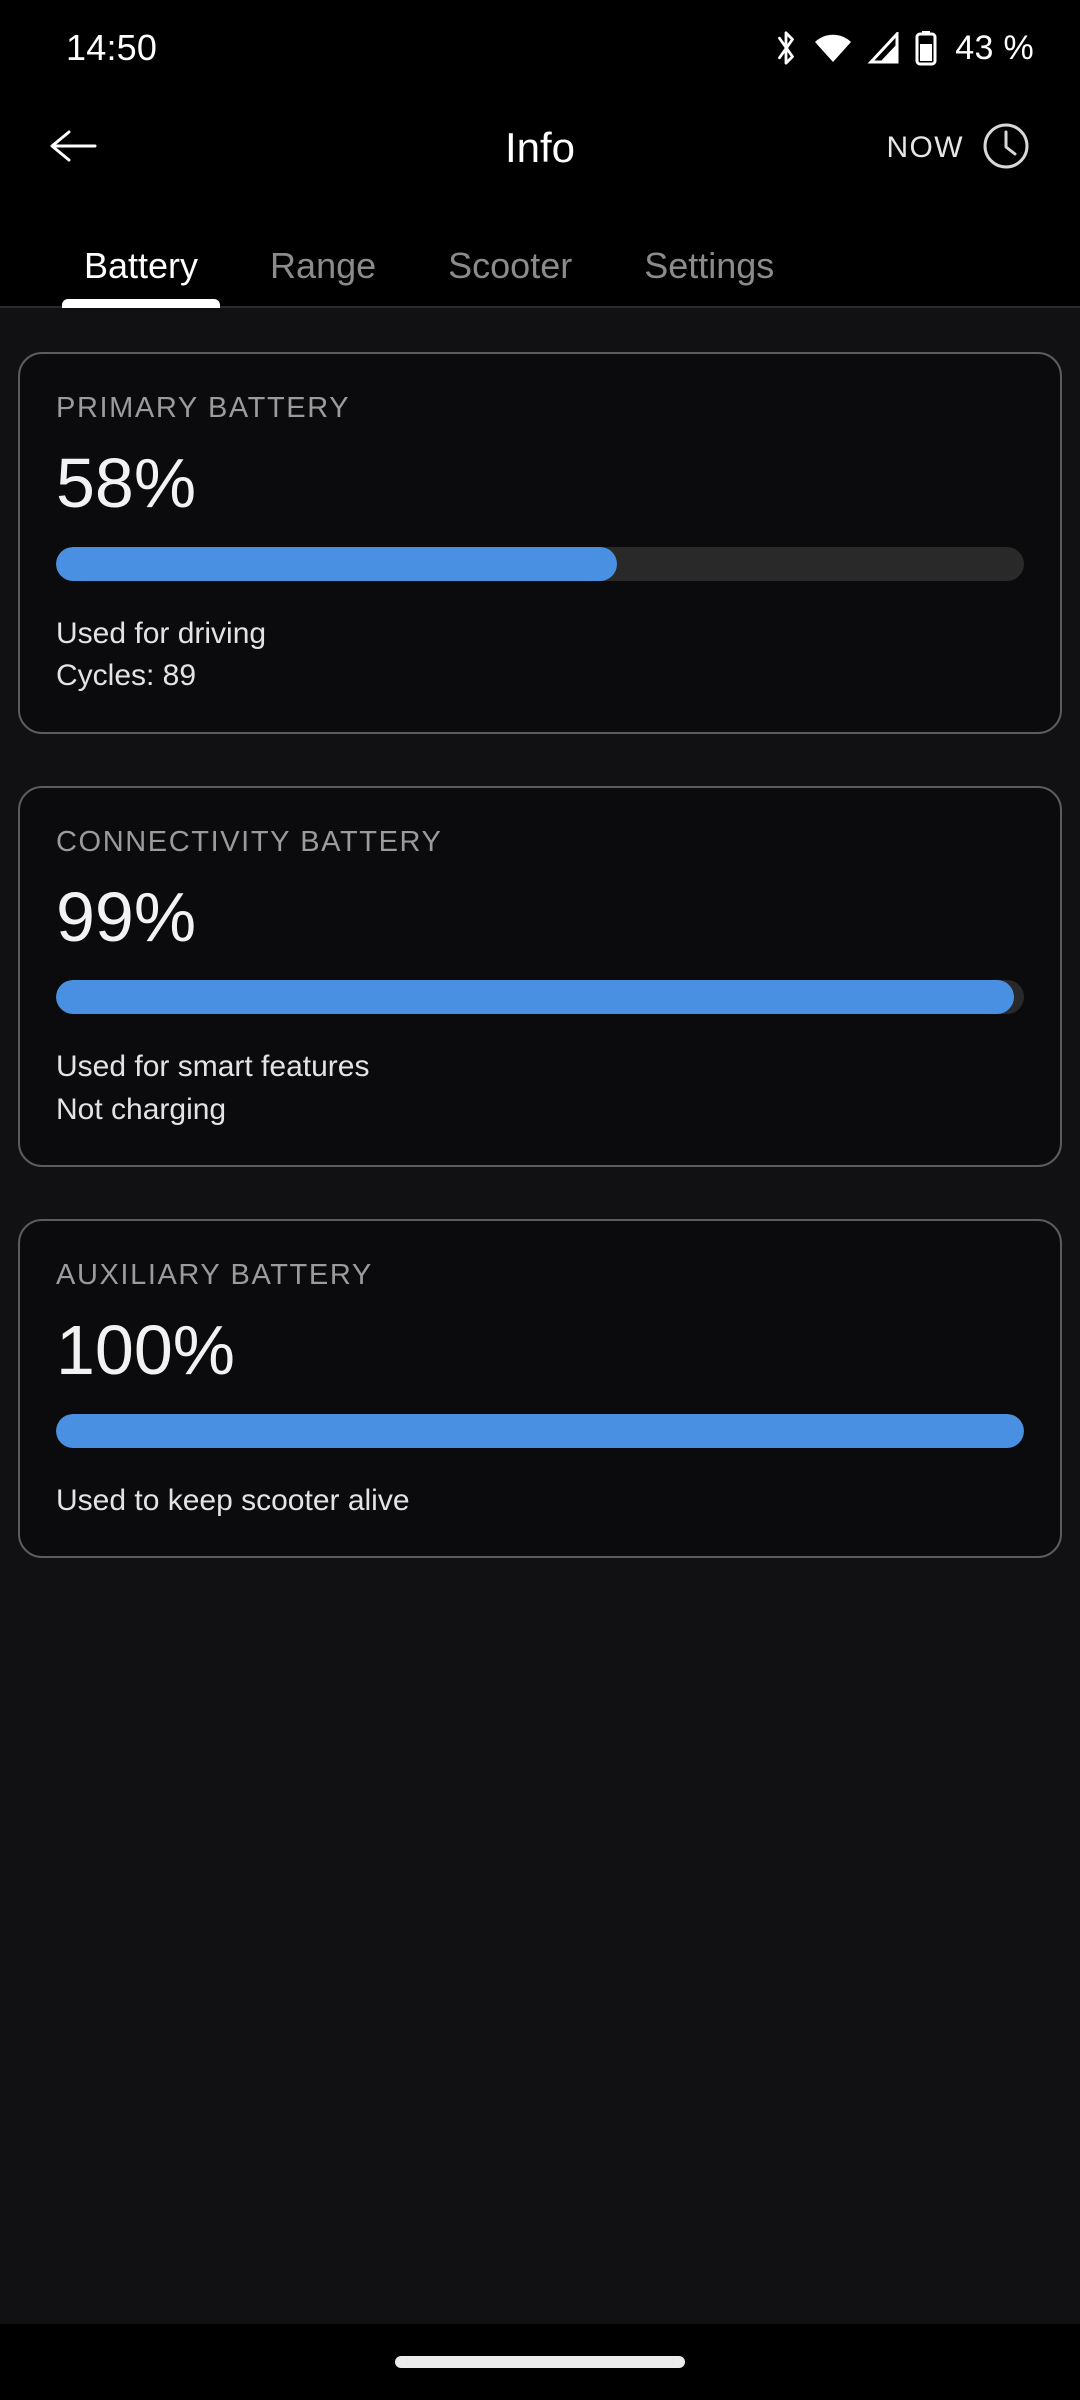 The width and height of the screenshot is (1080, 2400). What do you see at coordinates (535, 997) in the screenshot?
I see `connectivity-battery-progress-fill` at bounding box center [535, 997].